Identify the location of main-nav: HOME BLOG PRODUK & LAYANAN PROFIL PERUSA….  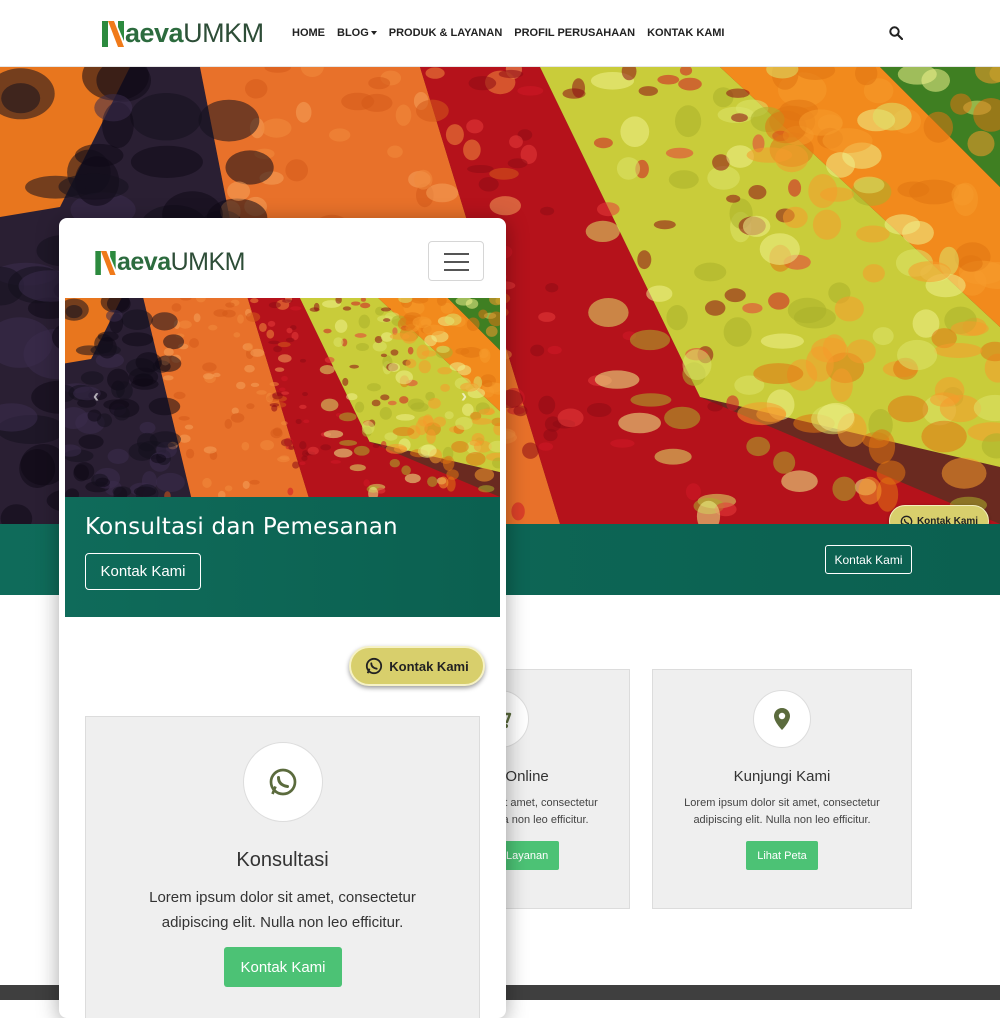
(508, 33).